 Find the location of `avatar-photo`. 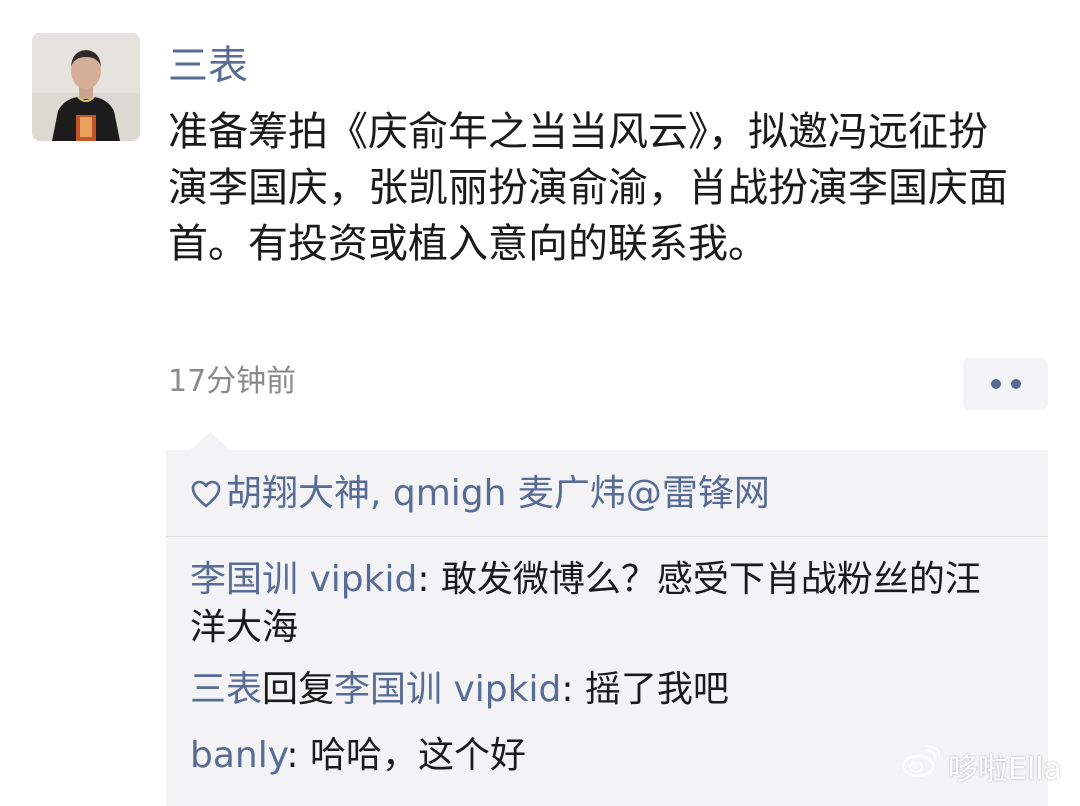

avatar-photo is located at coordinates (86, 87).